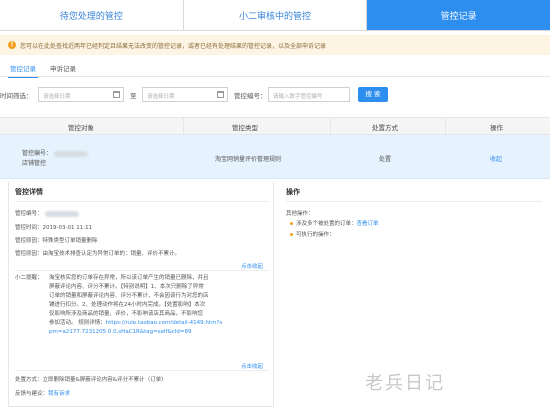 This screenshot has height=407, width=550. What do you see at coordinates (12, 45) in the screenshot?
I see `info-icon: !` at bounding box center [12, 45].